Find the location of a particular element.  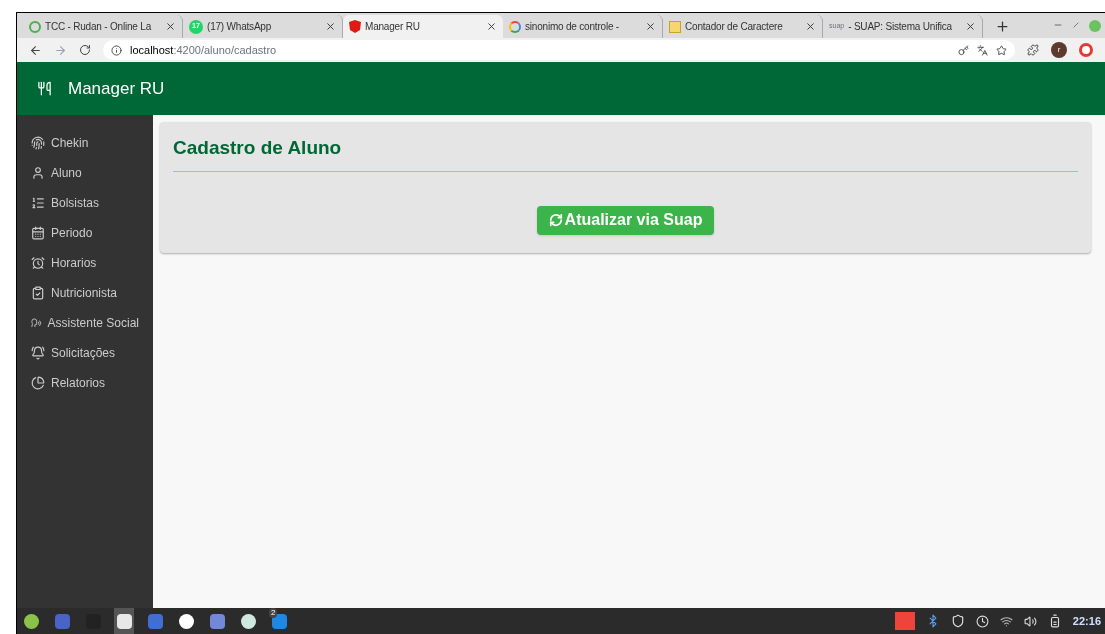

tab-title: TCC - Rudan - Online La is located at coordinates (99, 27).